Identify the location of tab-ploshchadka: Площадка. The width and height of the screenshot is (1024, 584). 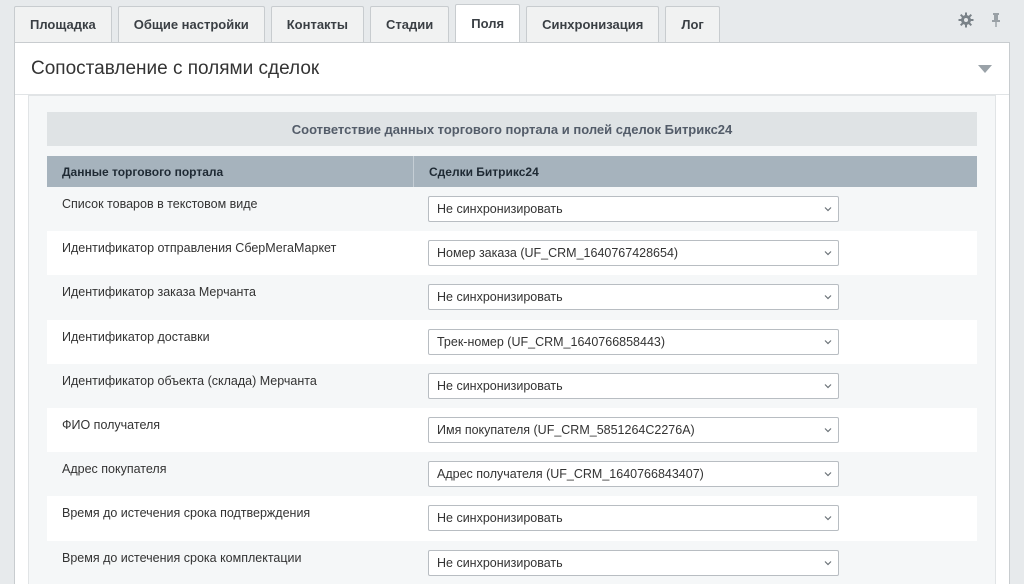
(63, 24).